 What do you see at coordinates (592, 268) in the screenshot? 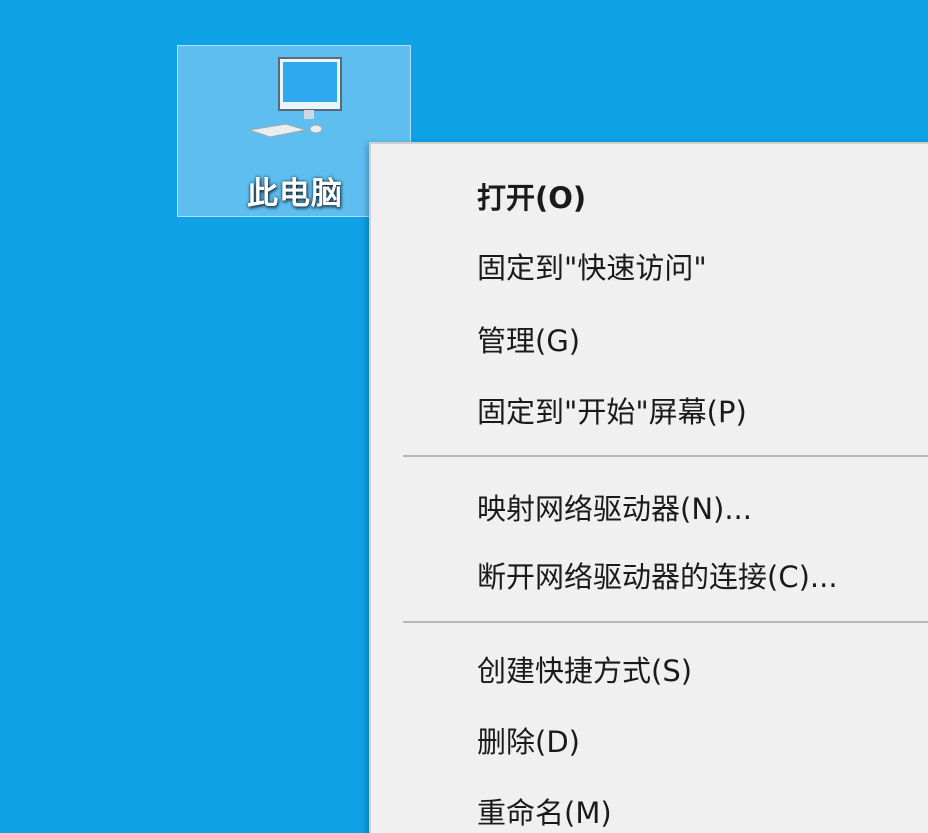
I see `menu-item-pin-quick-access: 固定到"快速访问"` at bounding box center [592, 268].